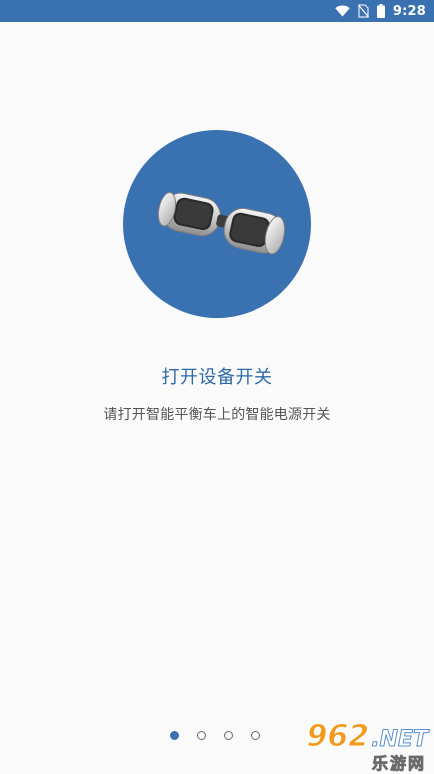 Image resolution: width=434 pixels, height=774 pixels. What do you see at coordinates (217, 11) in the screenshot?
I see `status-bar: 9:28` at bounding box center [217, 11].